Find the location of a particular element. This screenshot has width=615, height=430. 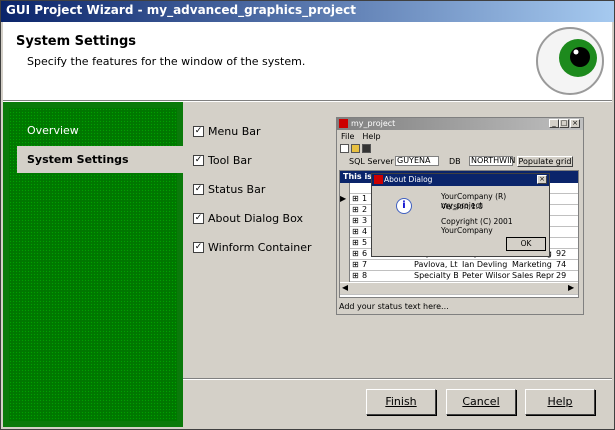

minimize-icon: _ is located at coordinates (554, 123).